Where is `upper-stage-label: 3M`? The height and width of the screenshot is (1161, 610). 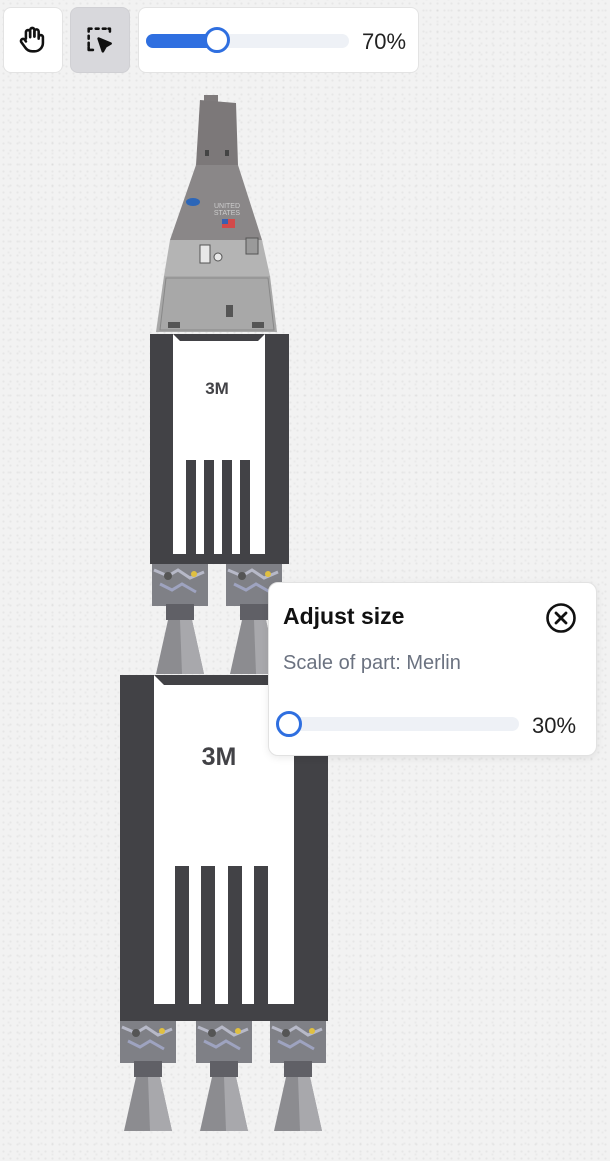
upper-stage-label: 3M is located at coordinates (217, 388).